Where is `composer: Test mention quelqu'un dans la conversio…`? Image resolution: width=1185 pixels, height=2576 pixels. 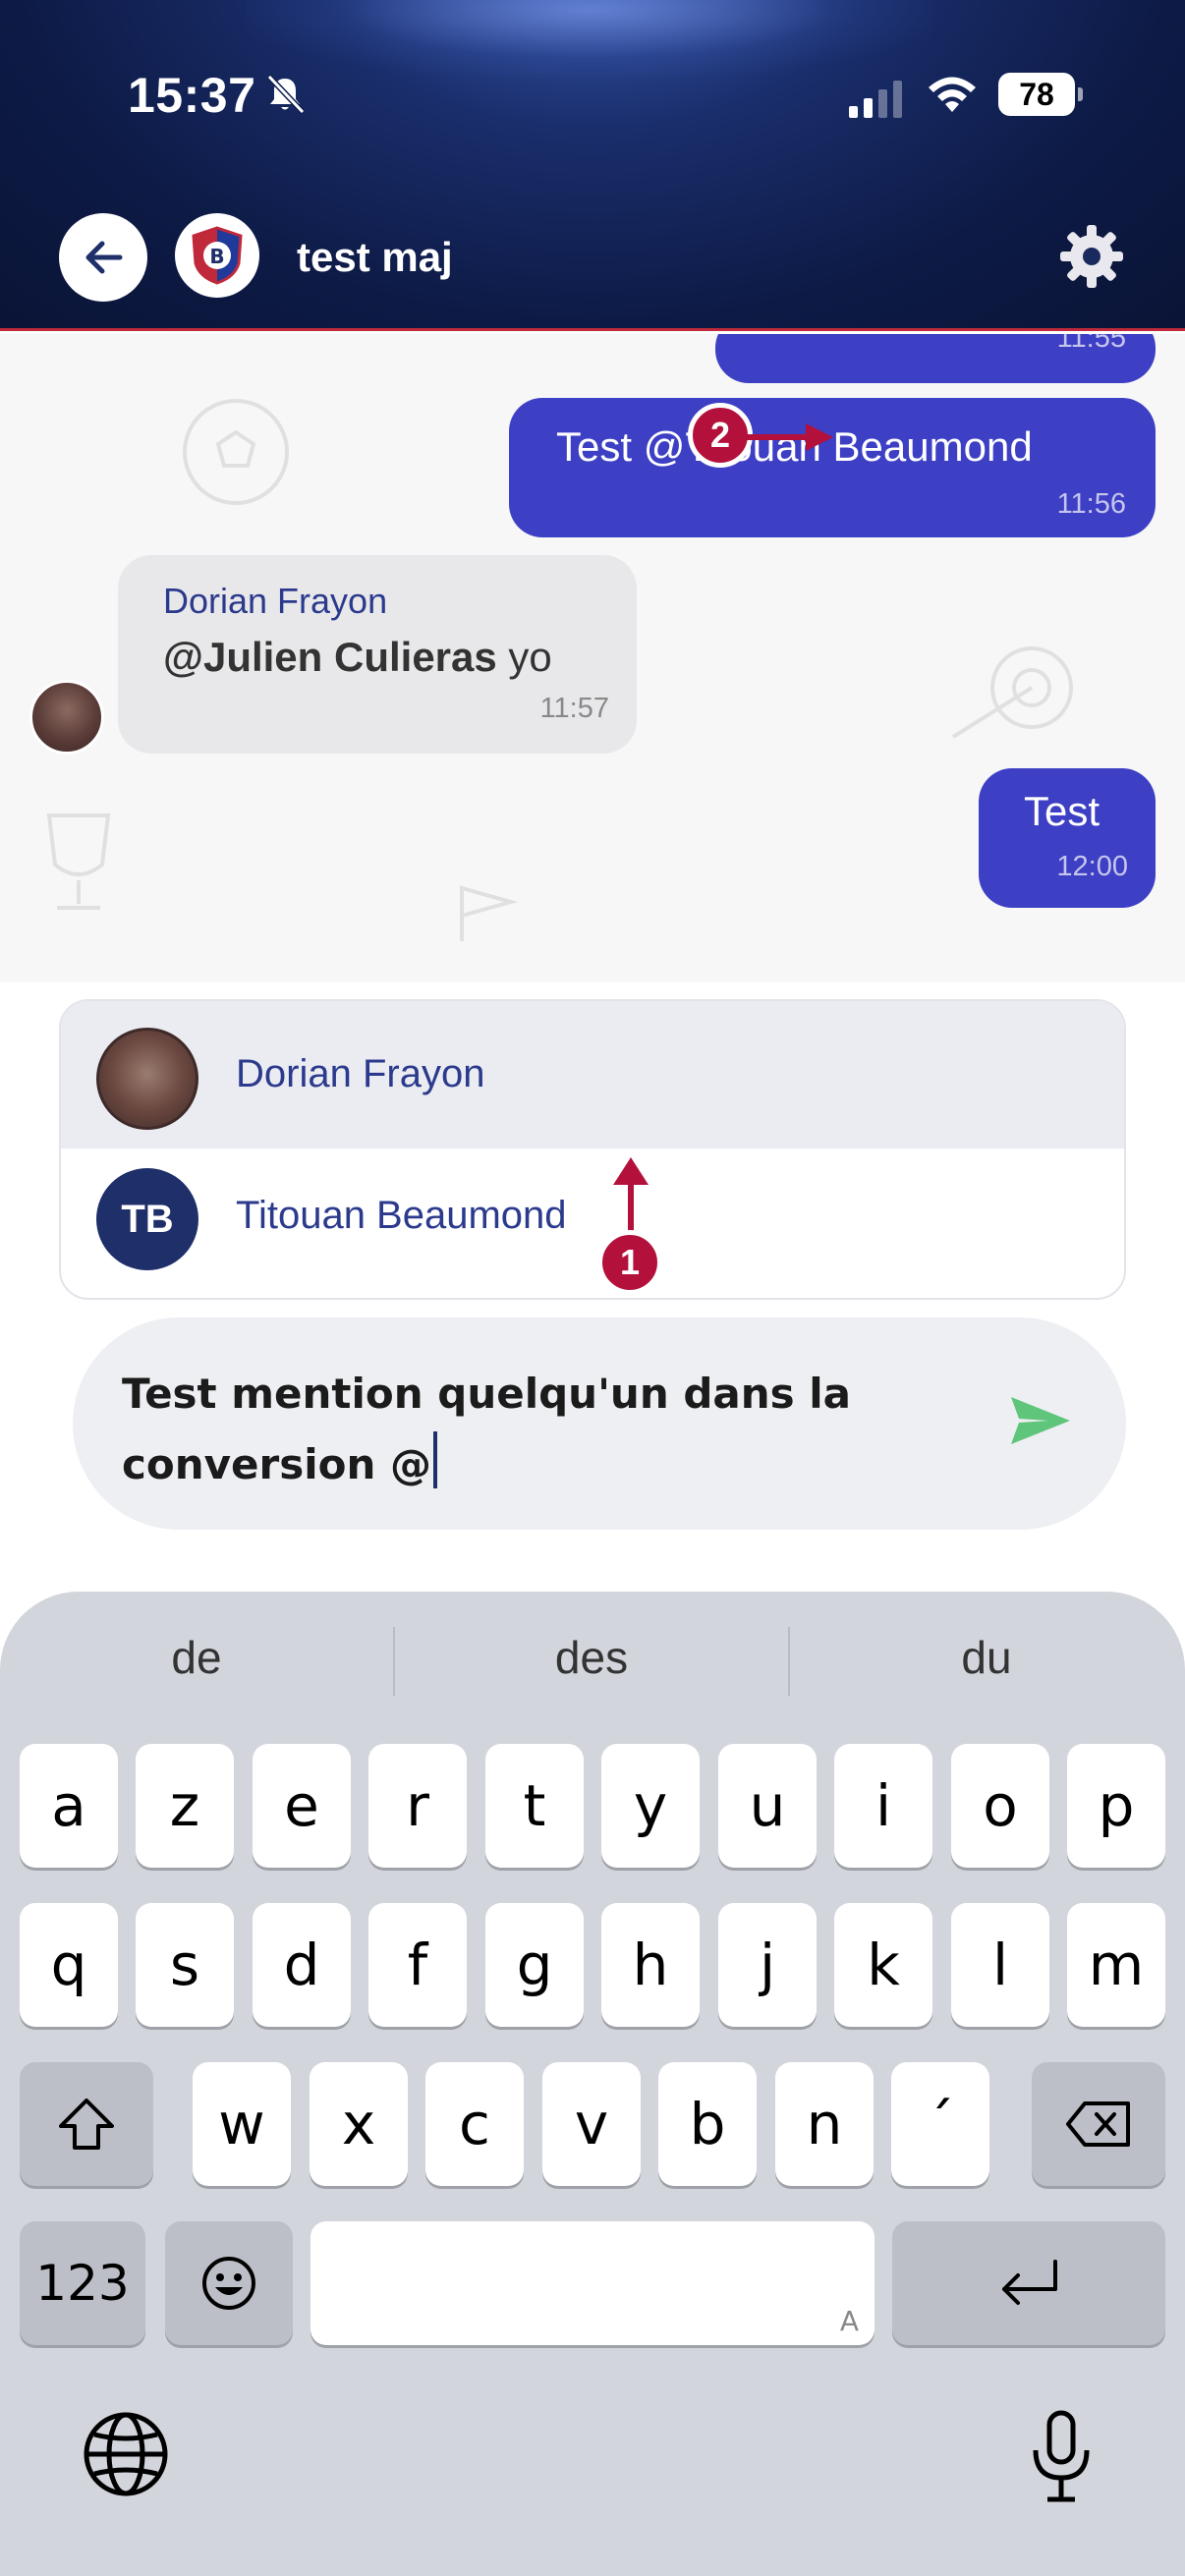 composer: Test mention quelqu'un dans la conversio… is located at coordinates (592, 1447).